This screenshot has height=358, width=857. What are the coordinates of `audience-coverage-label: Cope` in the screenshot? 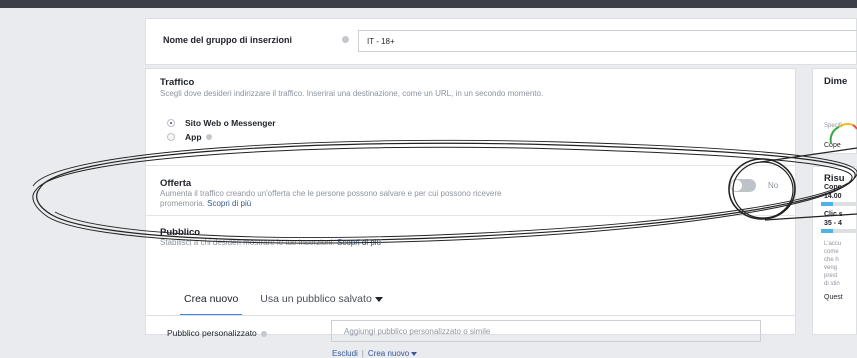 It's located at (832, 145).